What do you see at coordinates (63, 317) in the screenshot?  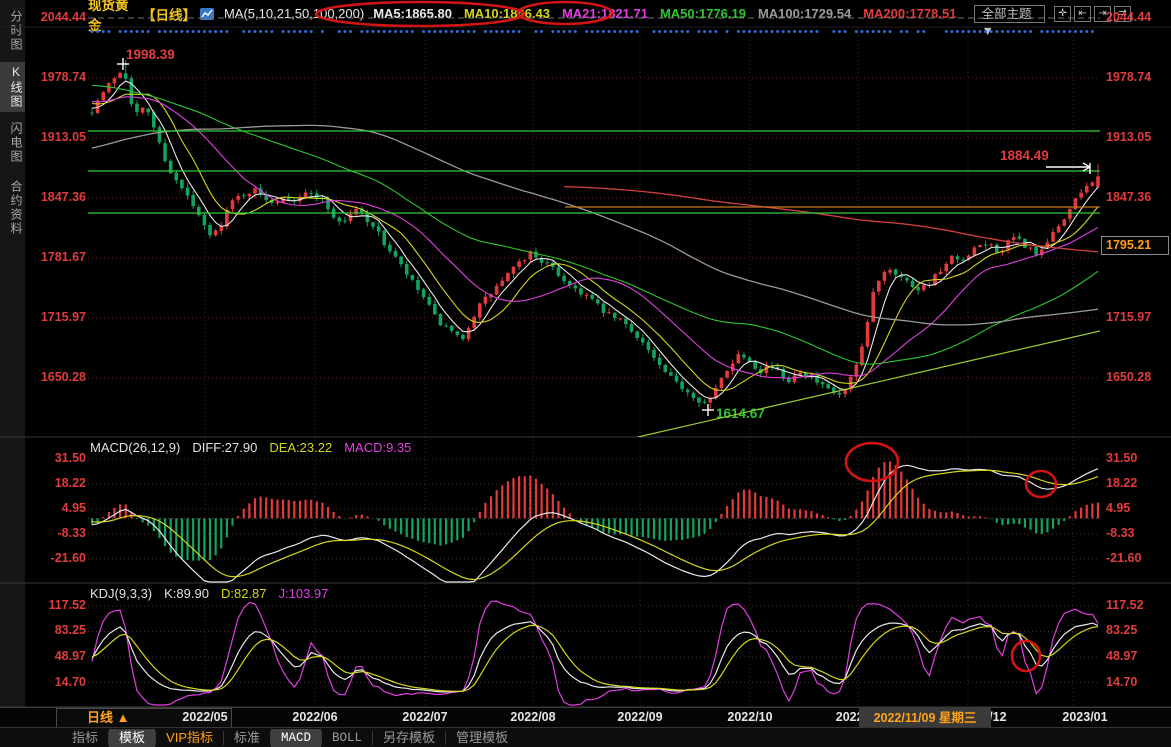 I see `price-tick-left: 1715.97` at bounding box center [63, 317].